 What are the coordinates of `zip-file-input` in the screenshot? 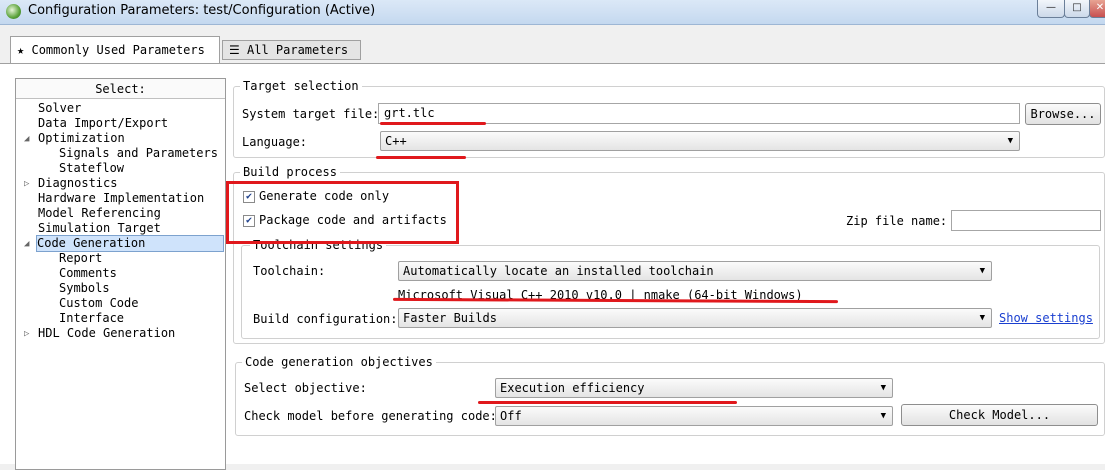 It's located at (1026, 220).